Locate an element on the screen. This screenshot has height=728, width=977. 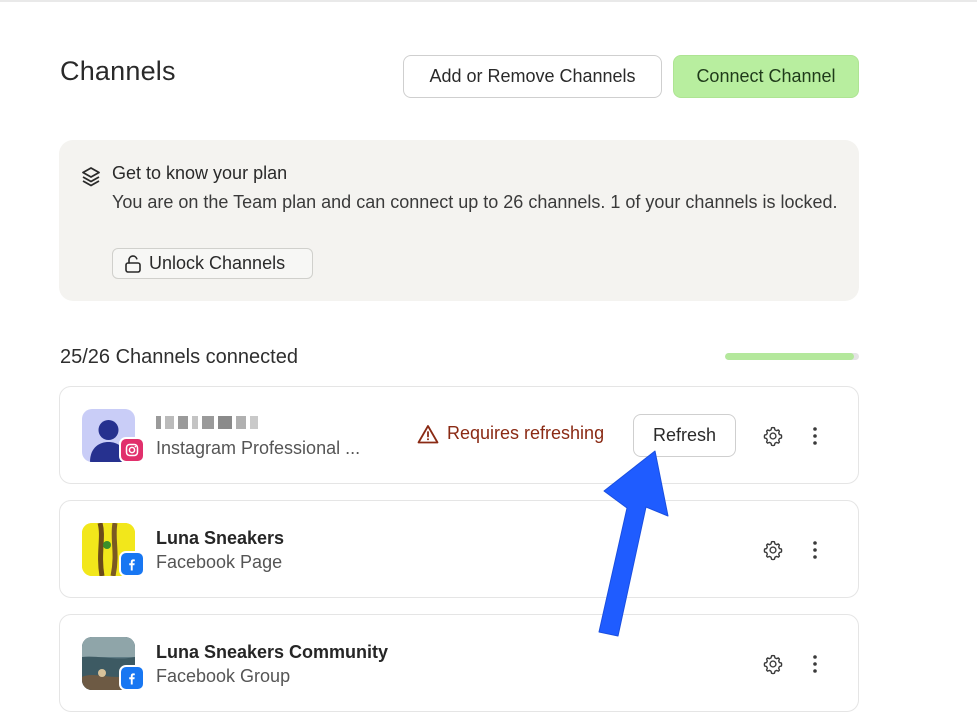
channel-name: Luna Sneakers Community is located at coordinates (272, 652).